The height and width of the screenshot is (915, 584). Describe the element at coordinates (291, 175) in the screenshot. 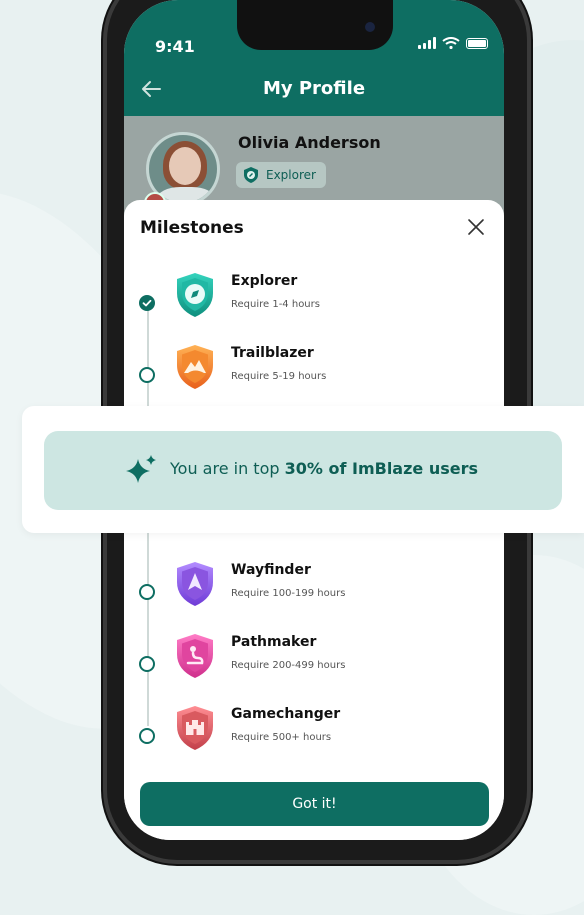

I see `rank-label: Explorer` at that location.